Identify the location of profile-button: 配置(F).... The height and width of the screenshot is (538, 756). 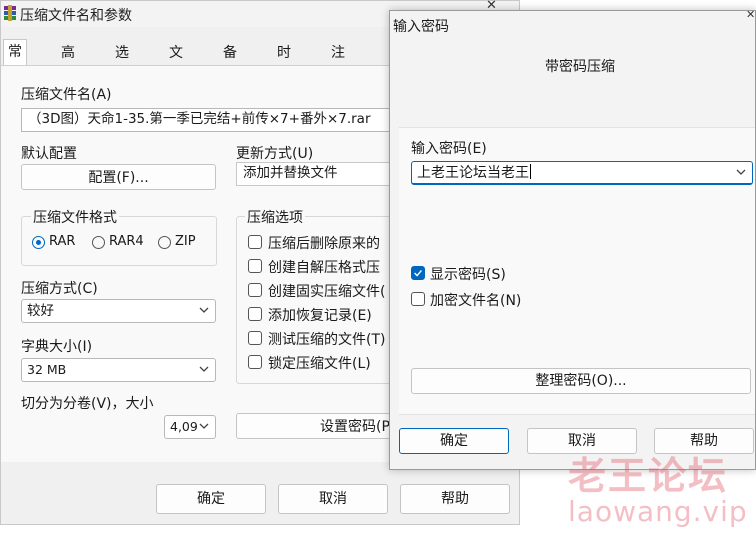
(118, 177).